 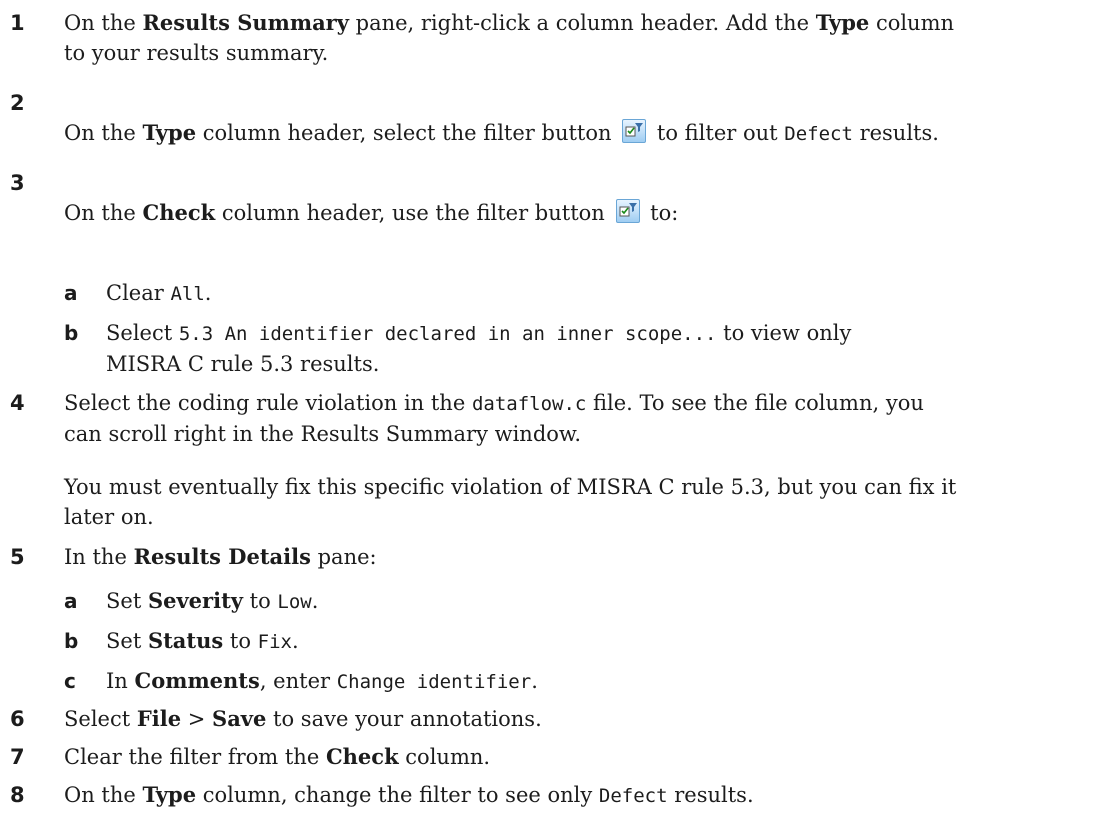 What do you see at coordinates (599, 681) in the screenshot?
I see `substep-text: In Comments, enter Change identifier.` at bounding box center [599, 681].